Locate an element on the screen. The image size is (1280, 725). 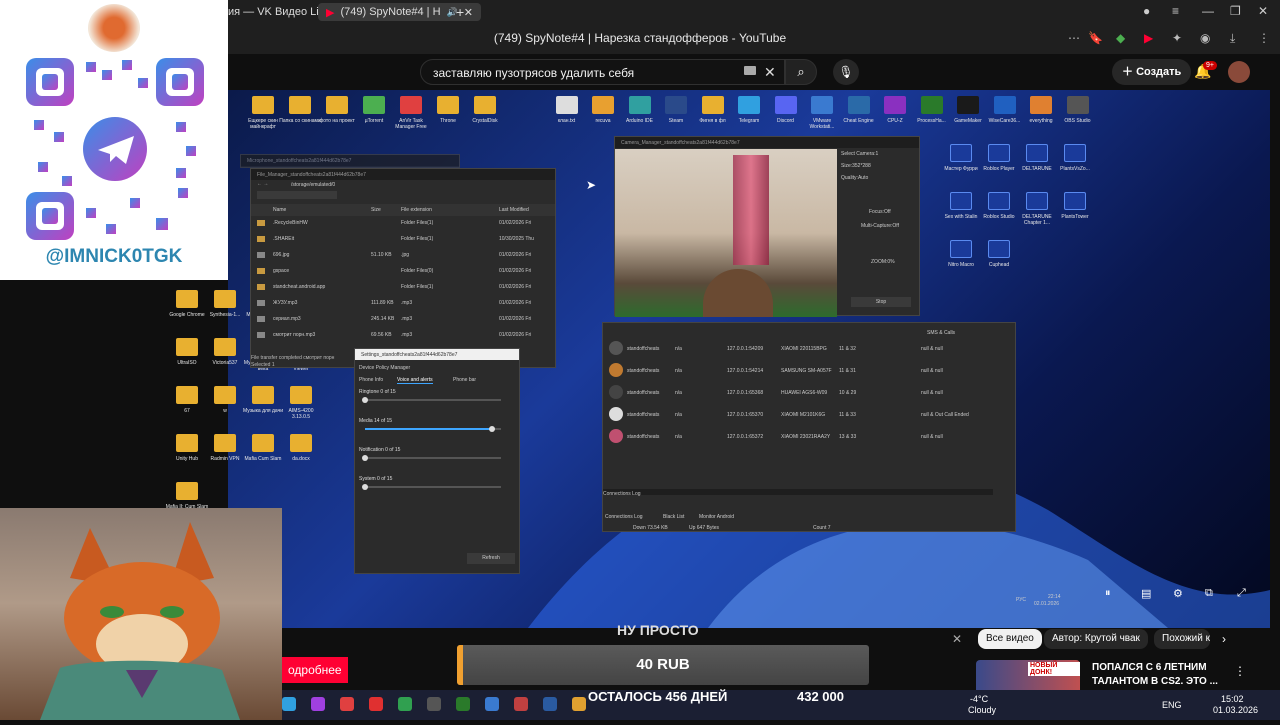
close-ad-icon: ✕ is located at coordinates (957, 639).